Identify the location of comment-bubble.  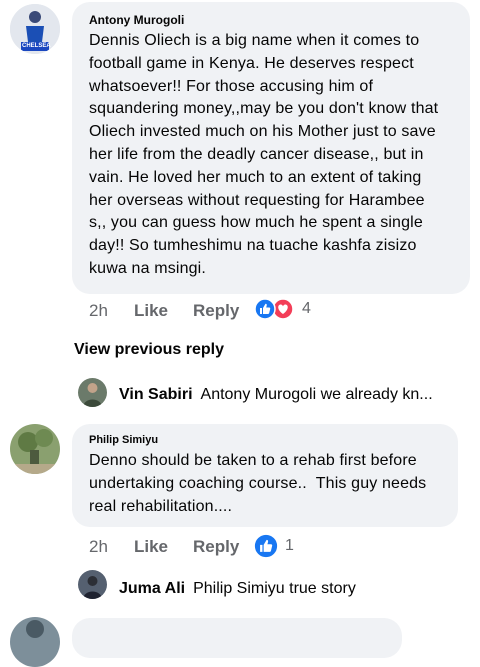
(237, 638).